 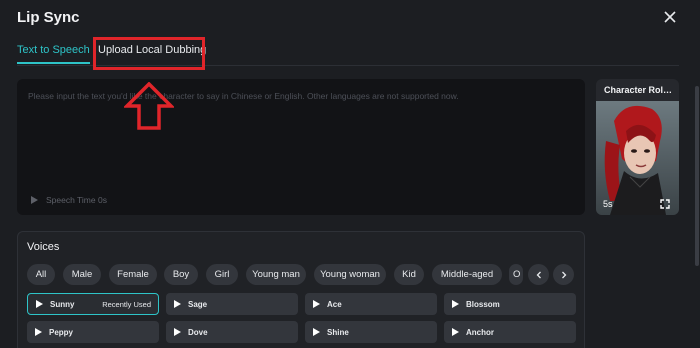 I want to click on voice-item-anchor: Anchor, so click(x=510, y=332).